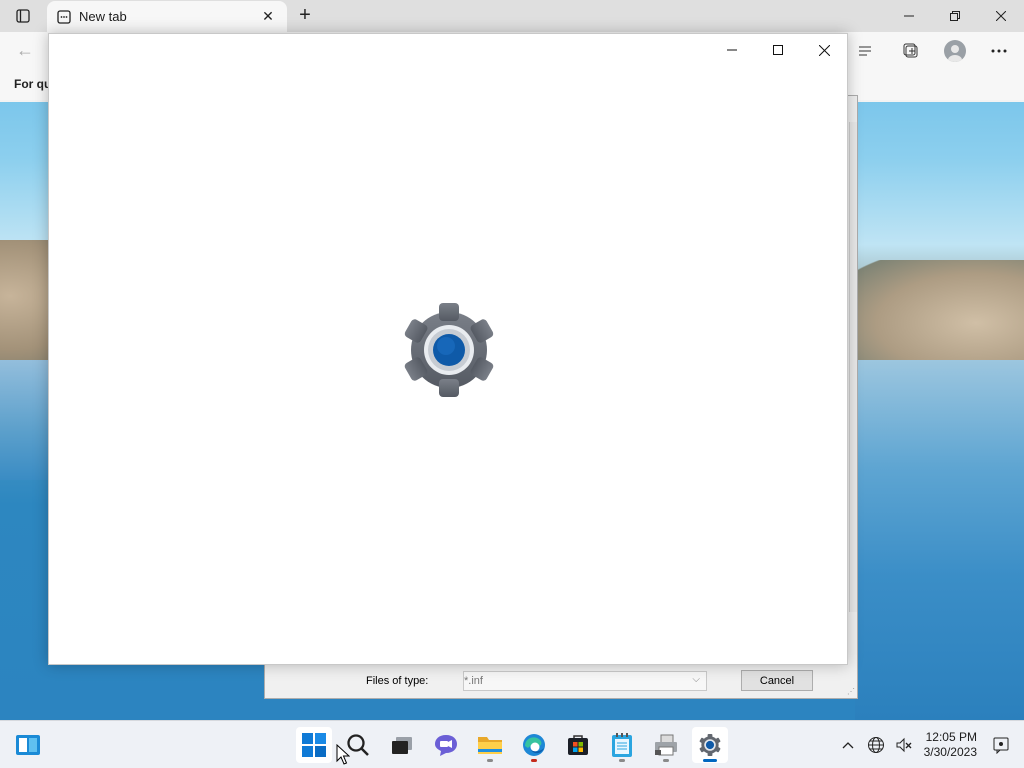 The height and width of the screenshot is (768, 1024). What do you see at coordinates (33, 84) in the screenshot?
I see `favorites-bar-text: For qu` at bounding box center [33, 84].